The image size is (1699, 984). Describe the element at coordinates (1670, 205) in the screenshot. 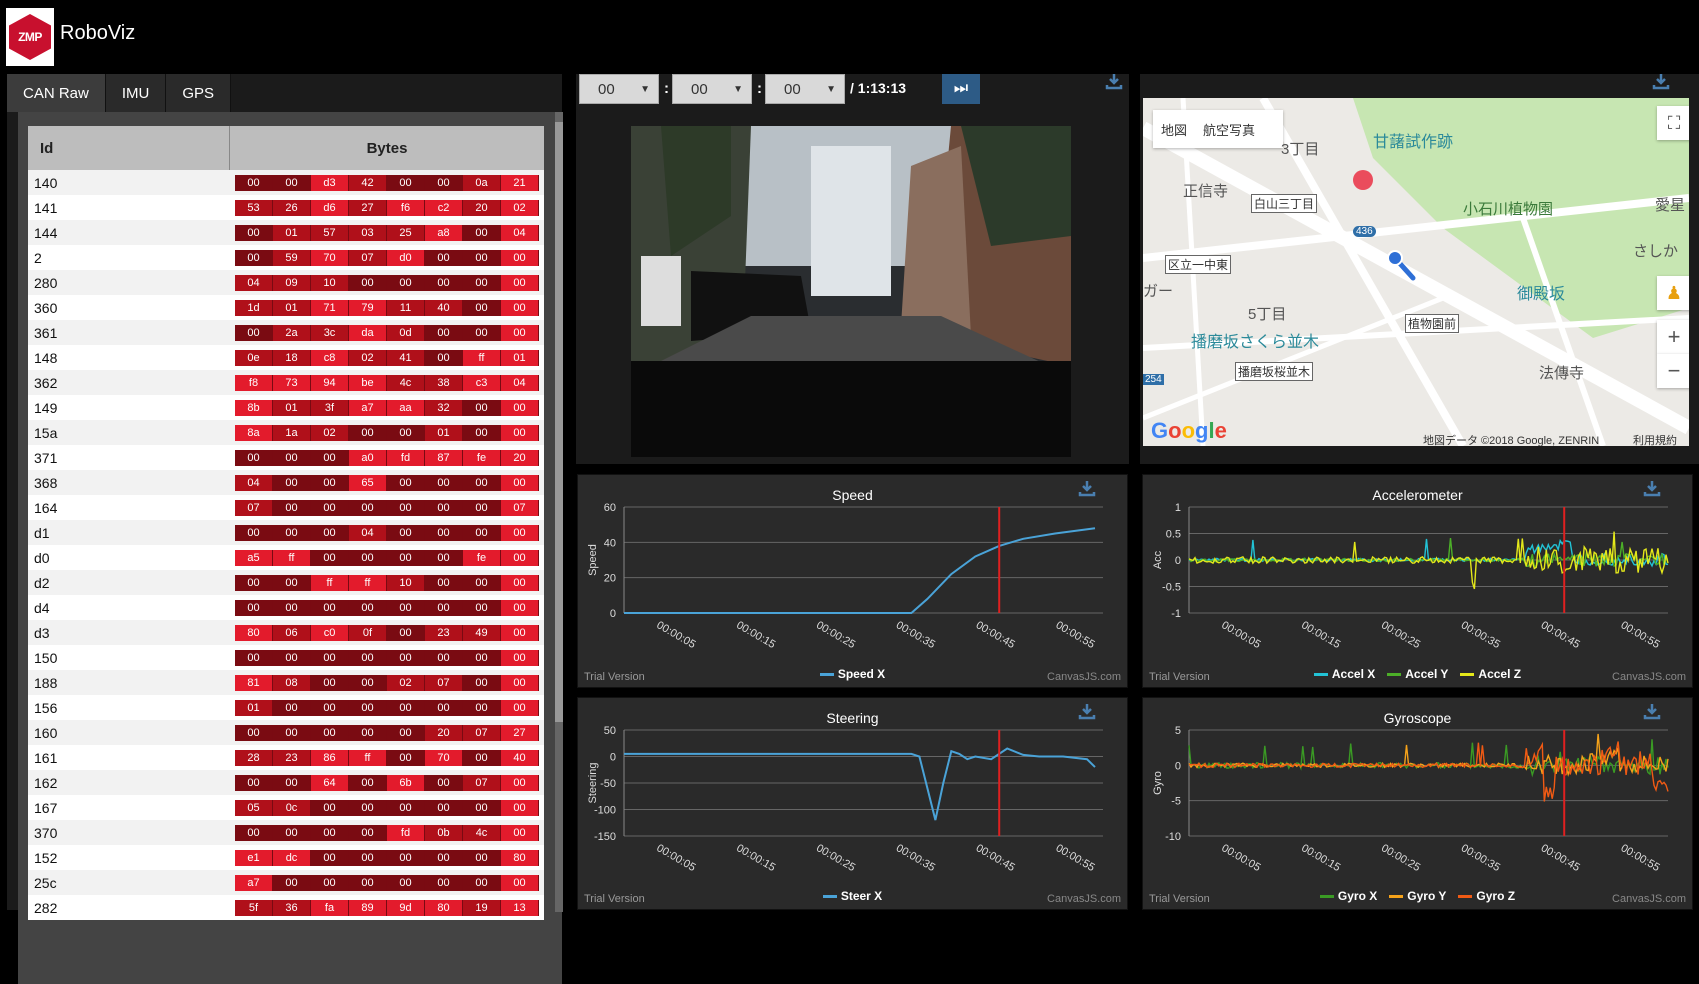

I see `map-label: 愛星` at that location.